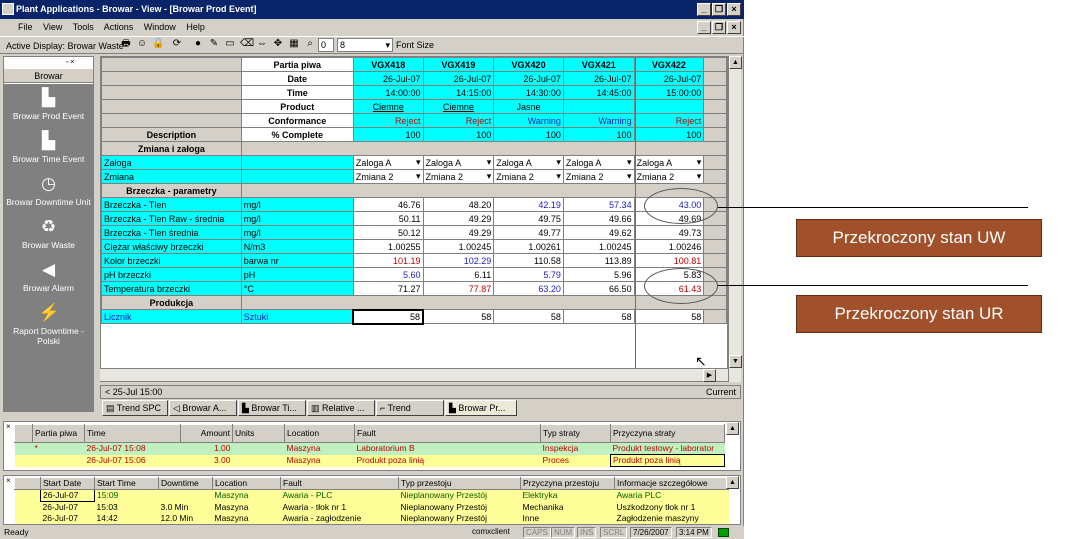 This screenshot has width=1066, height=539. Describe the element at coordinates (734, 27) in the screenshot. I see `child-close-button: ×` at that location.